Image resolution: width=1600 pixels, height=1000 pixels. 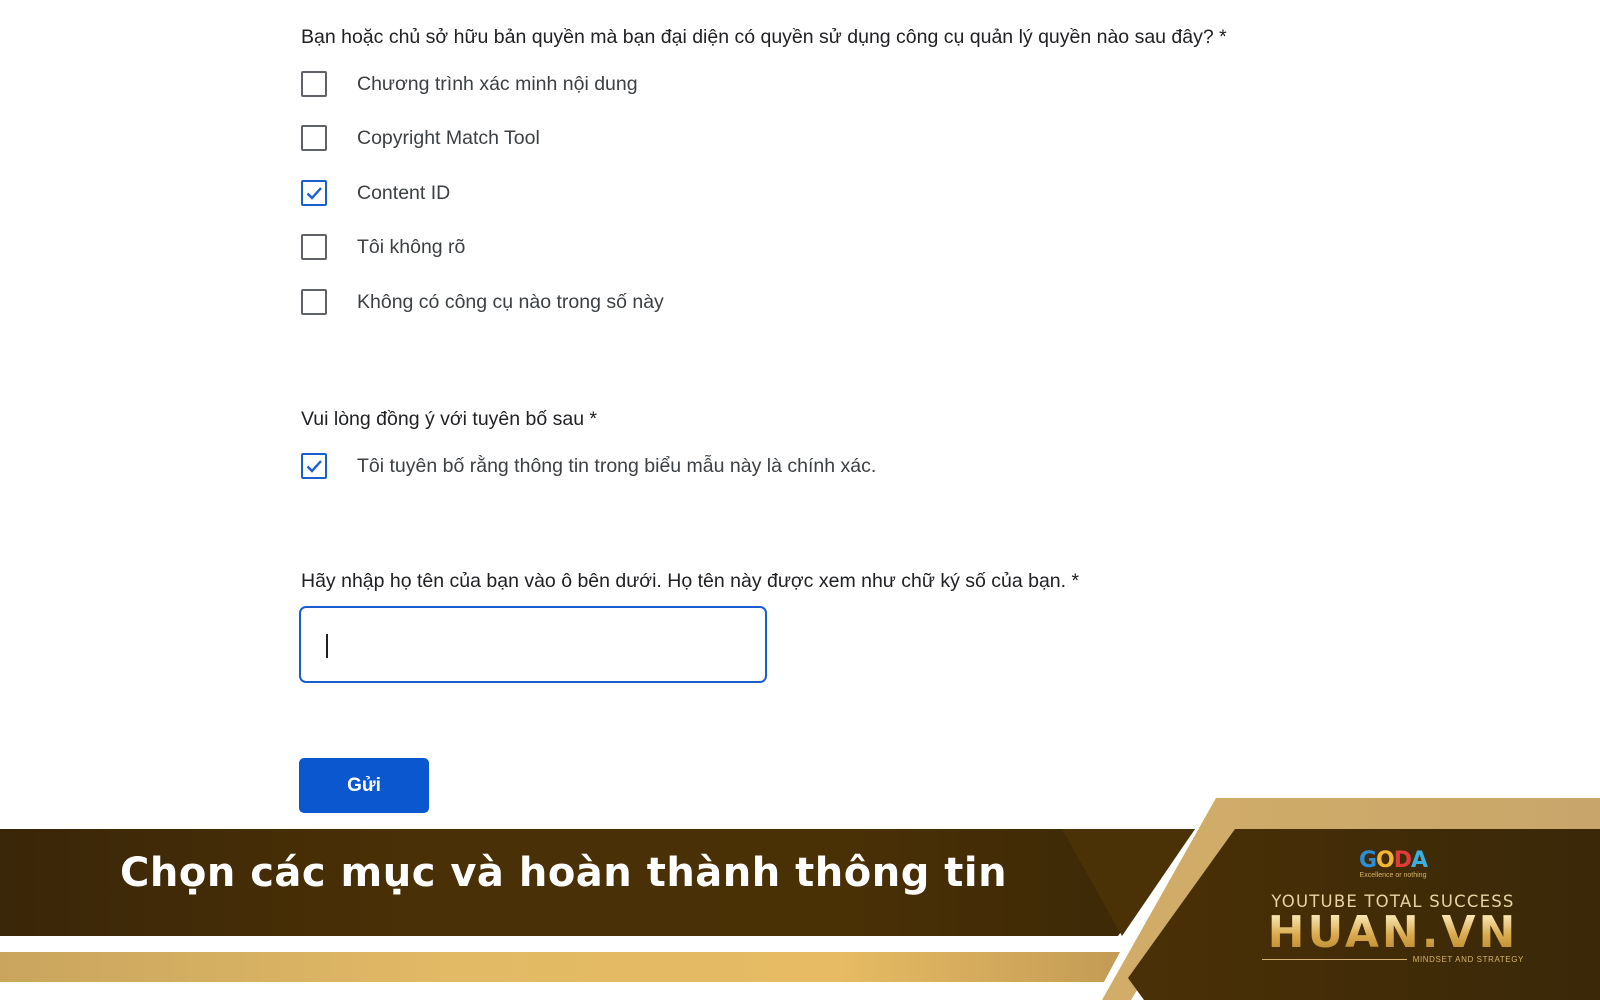 I want to click on goda-logo: GODA, so click(x=1393, y=861).